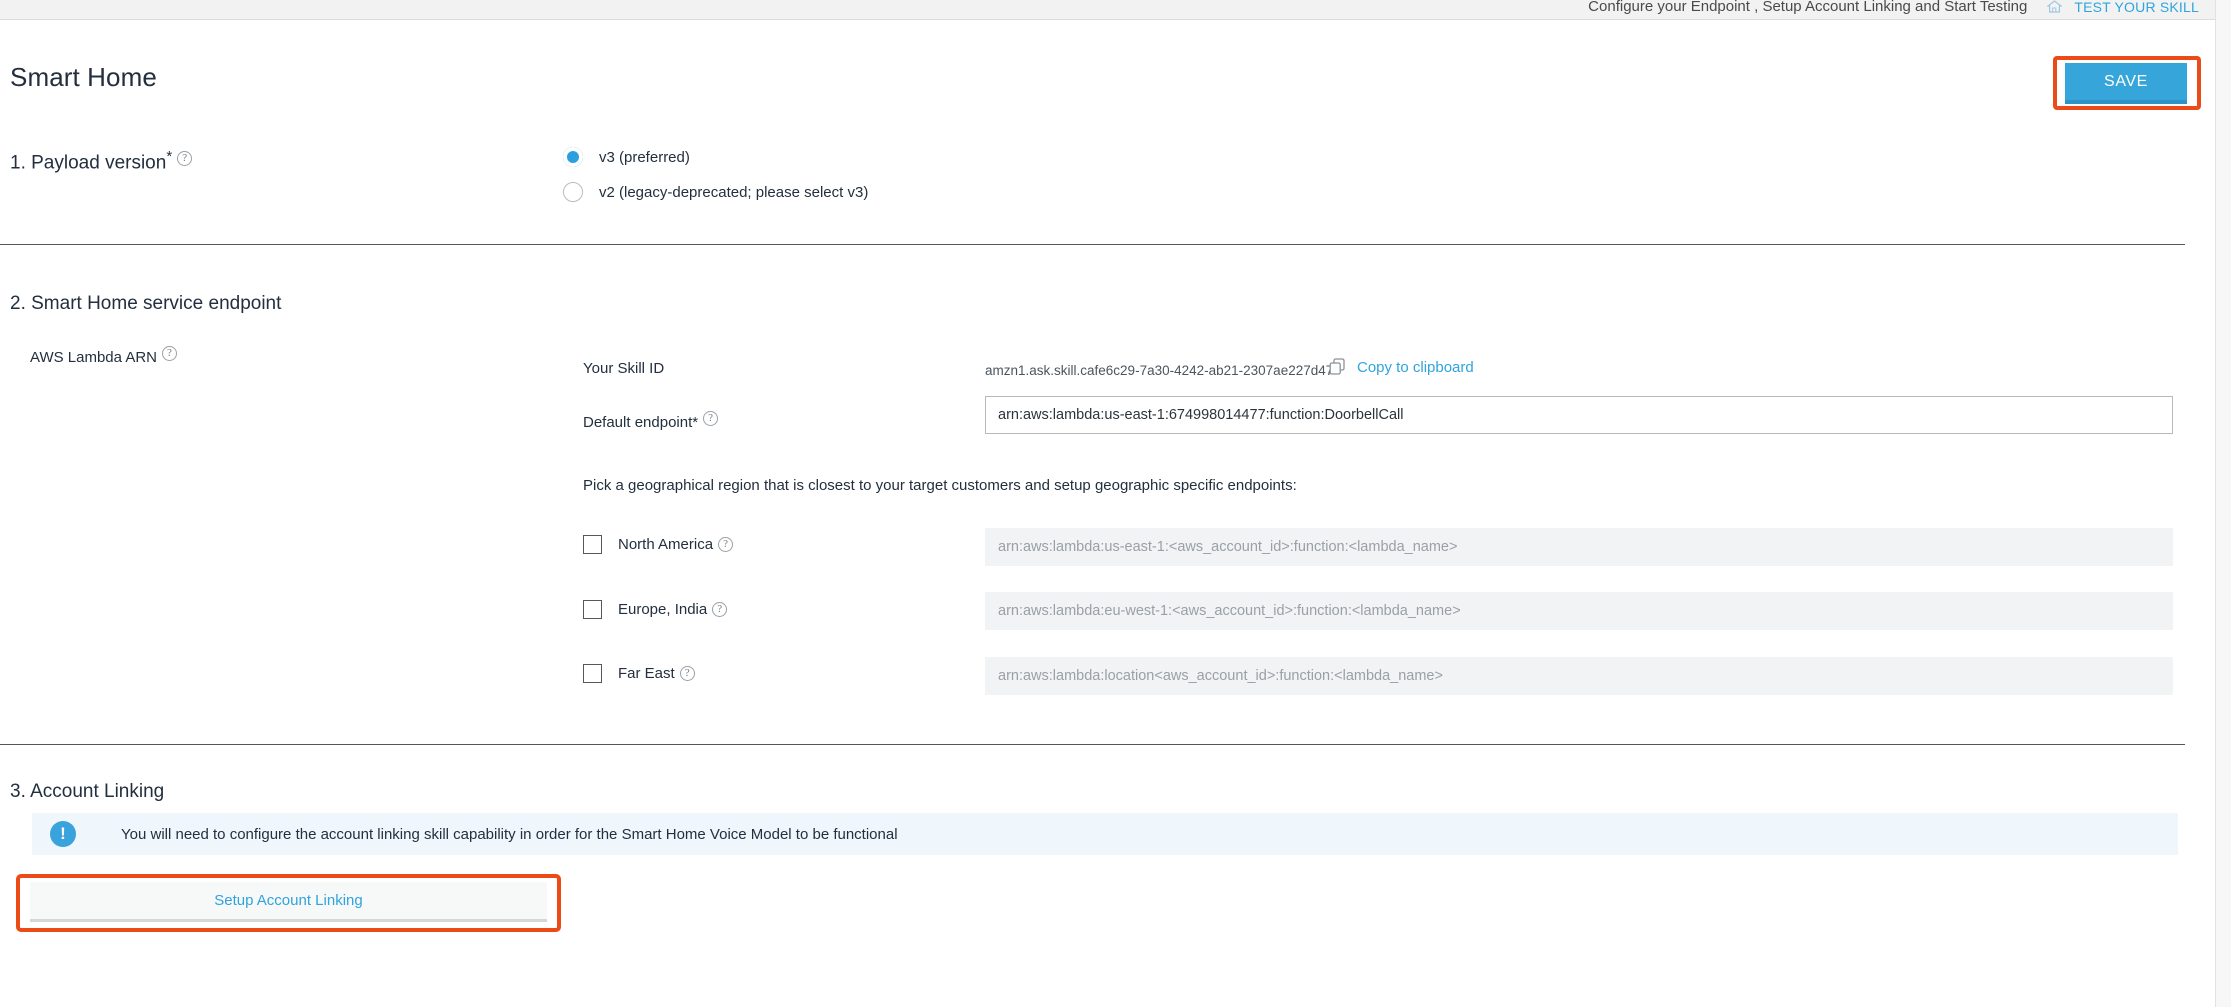  I want to click on radio-v2, so click(573, 192).